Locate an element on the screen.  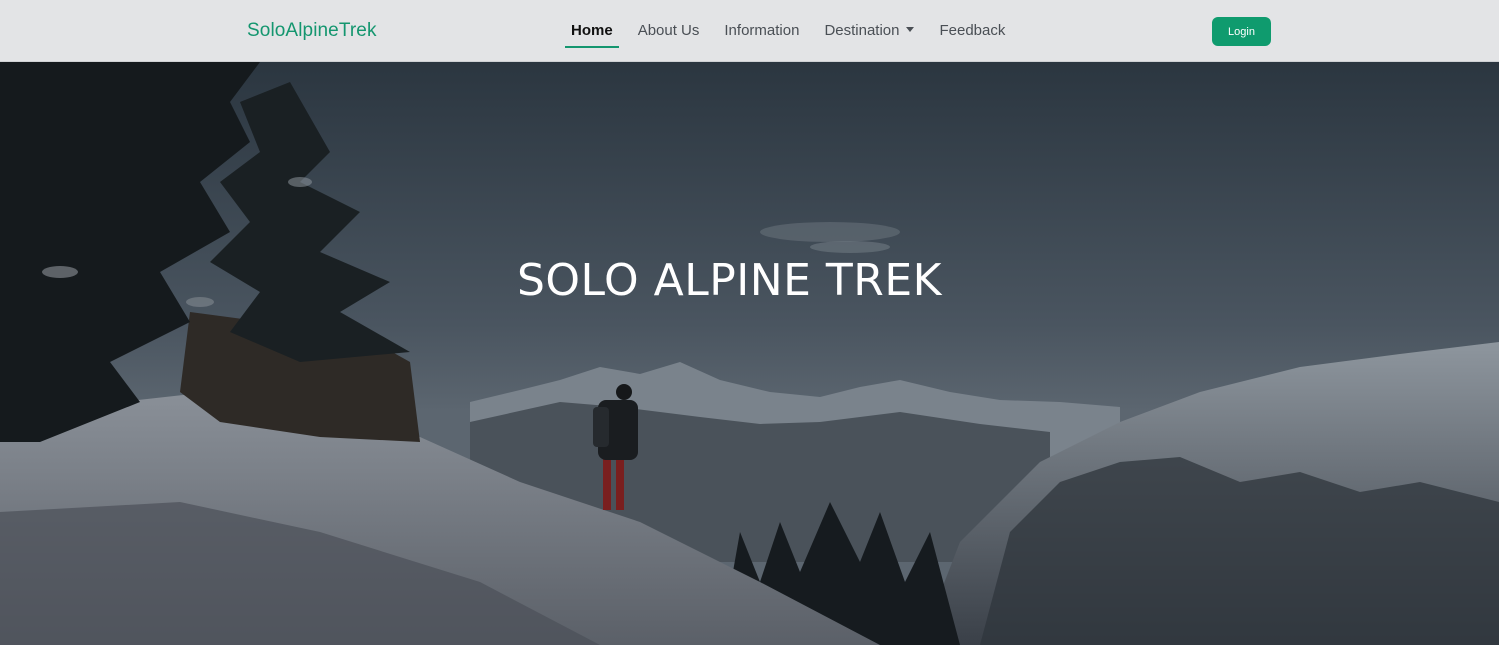
nav-destination-dropdown: Destination is located at coordinates (869, 31).